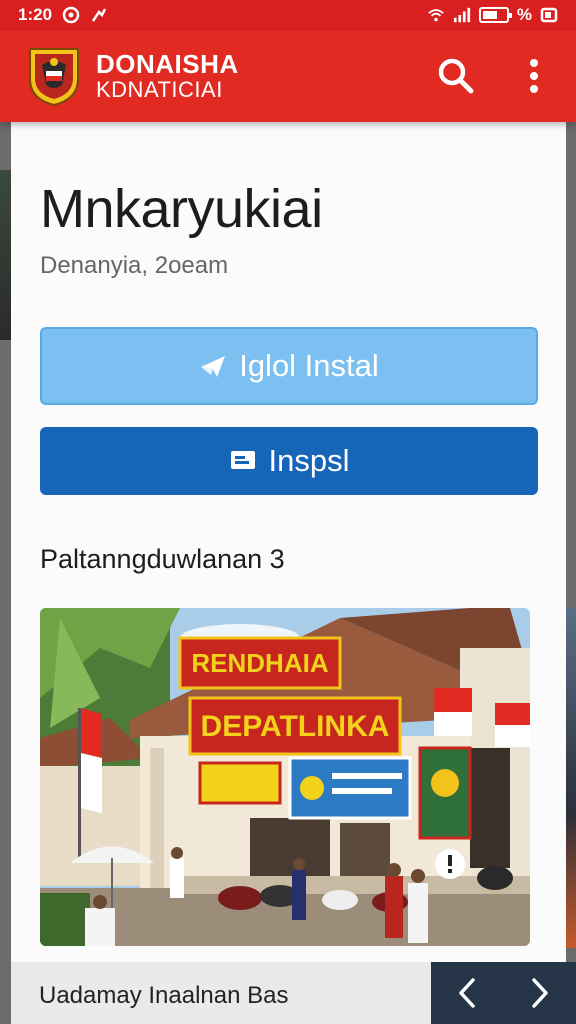  I want to click on brand-name: DONAISHA, so click(167, 63).